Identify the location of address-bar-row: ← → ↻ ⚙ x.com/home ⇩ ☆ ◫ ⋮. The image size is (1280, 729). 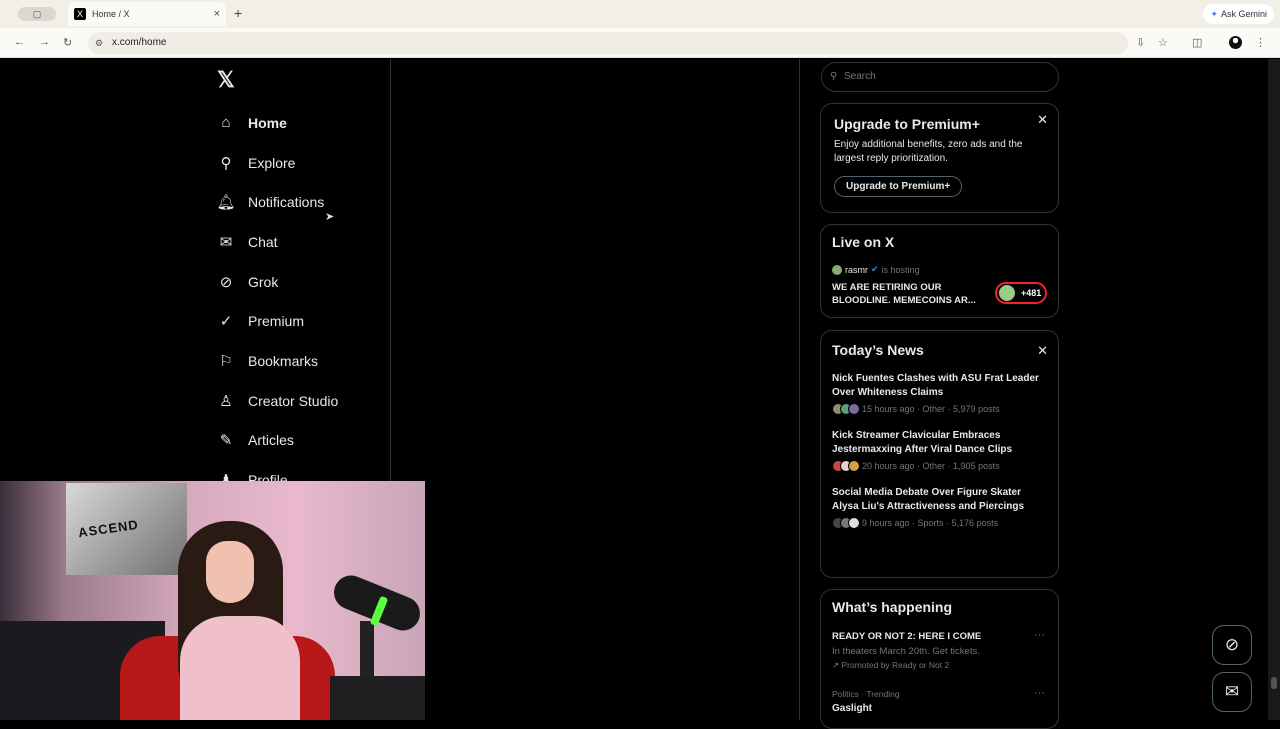
(640, 43).